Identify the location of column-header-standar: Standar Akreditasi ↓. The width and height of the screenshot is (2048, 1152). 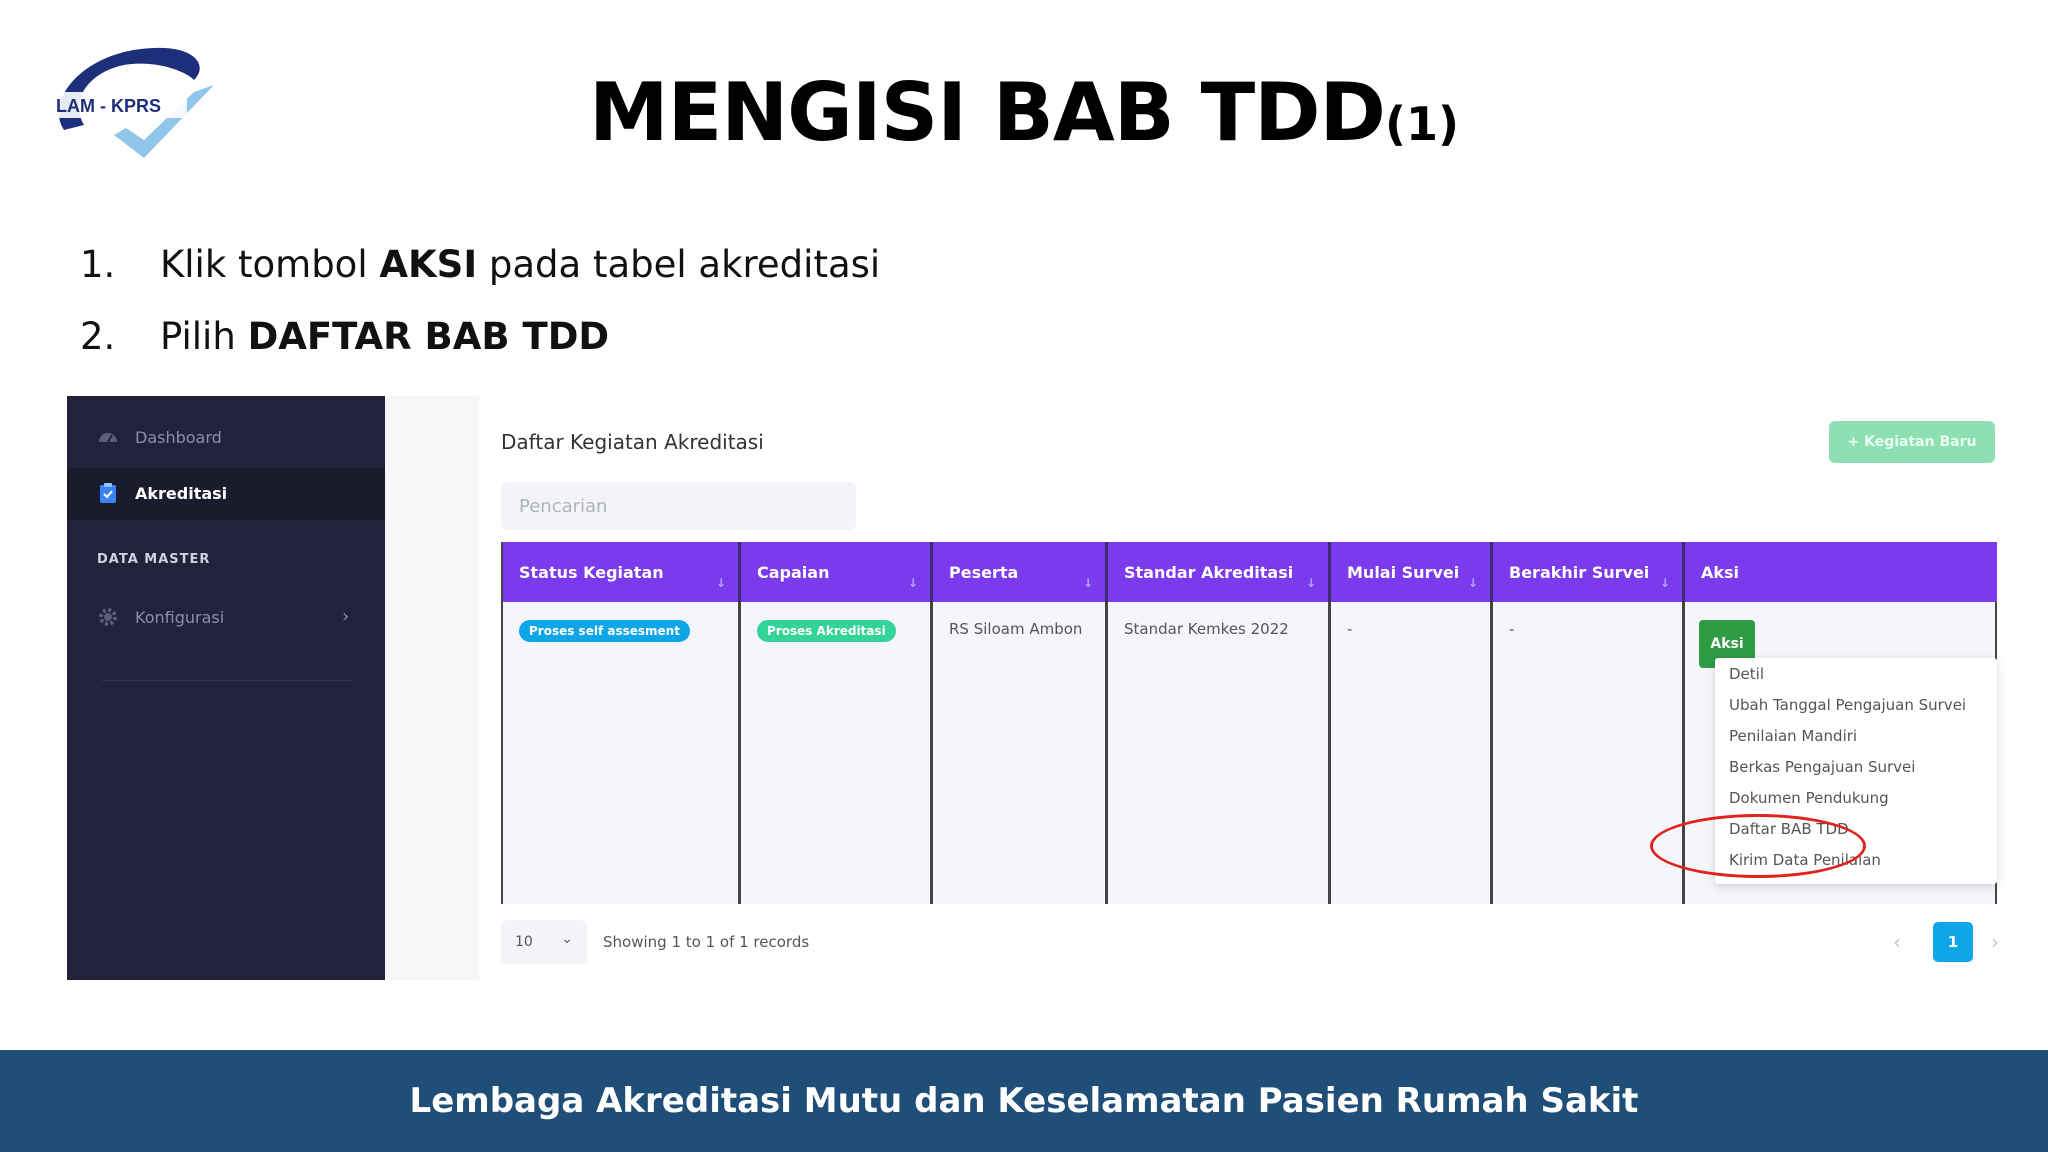
(1219, 572).